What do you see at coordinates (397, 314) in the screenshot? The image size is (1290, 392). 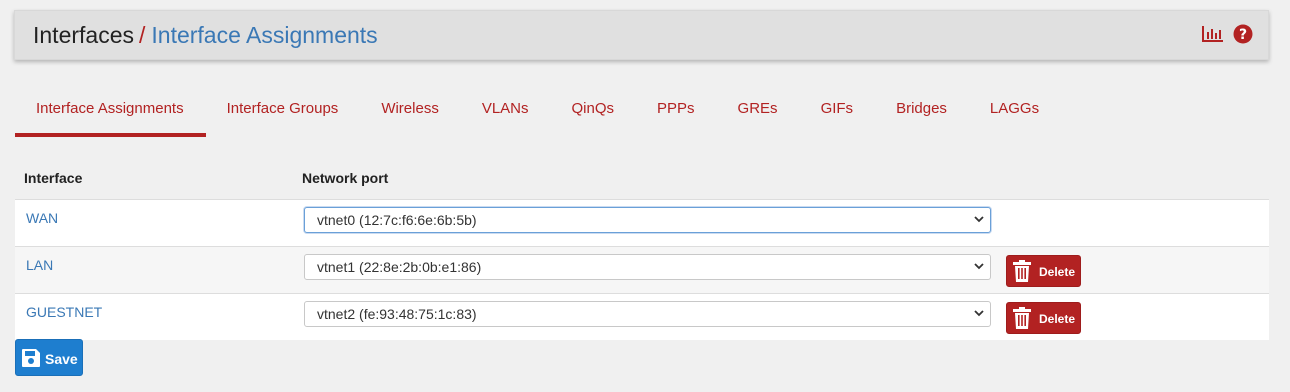 I see `select-value: vtnet2 (fe:93:48:75:1c:83)` at bounding box center [397, 314].